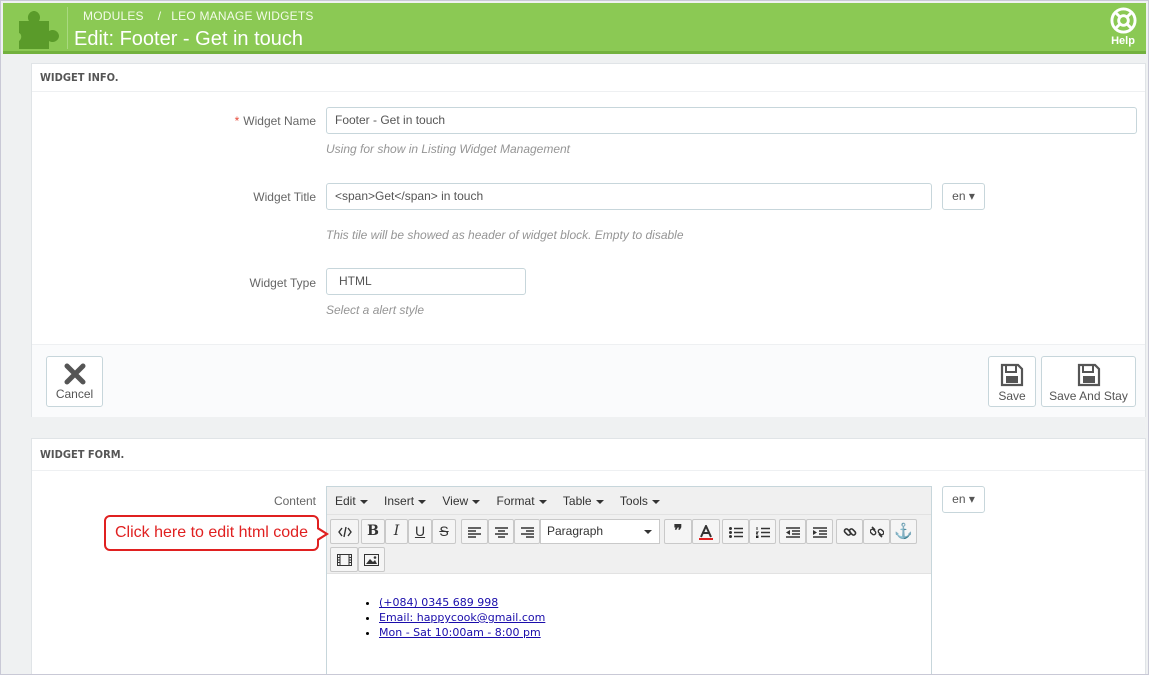 This screenshot has width=1149, height=675. Describe the element at coordinates (371, 559) in the screenshot. I see `image-icon` at that location.